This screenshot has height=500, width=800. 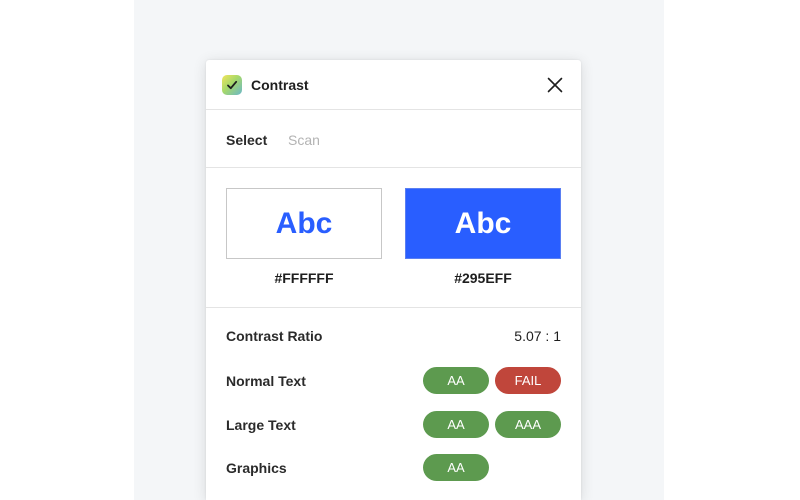 What do you see at coordinates (537, 336) in the screenshot?
I see `contrast-ratio-value: 5.07 : 1` at bounding box center [537, 336].